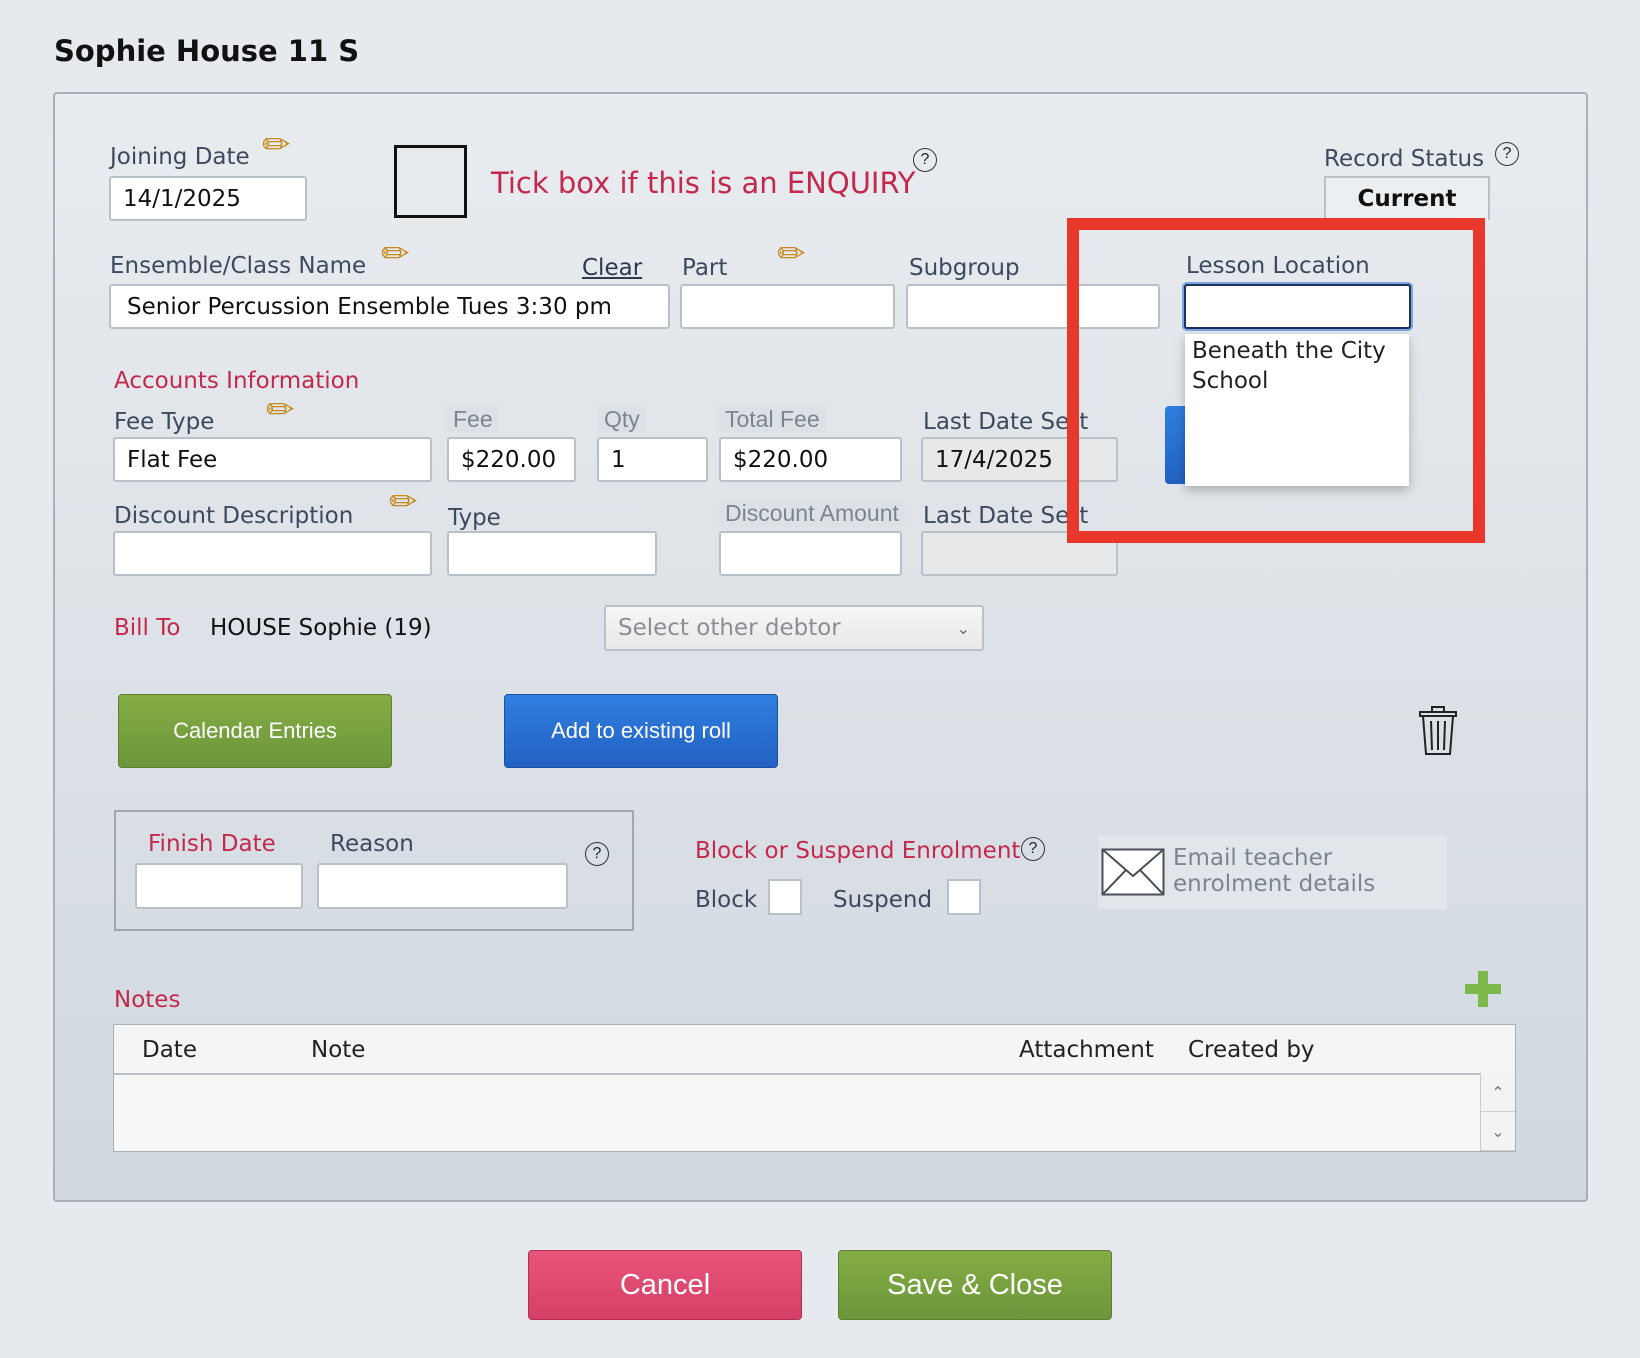 The width and height of the screenshot is (1640, 1358). I want to click on calendar-entries-button: Calendar Entries, so click(255, 731).